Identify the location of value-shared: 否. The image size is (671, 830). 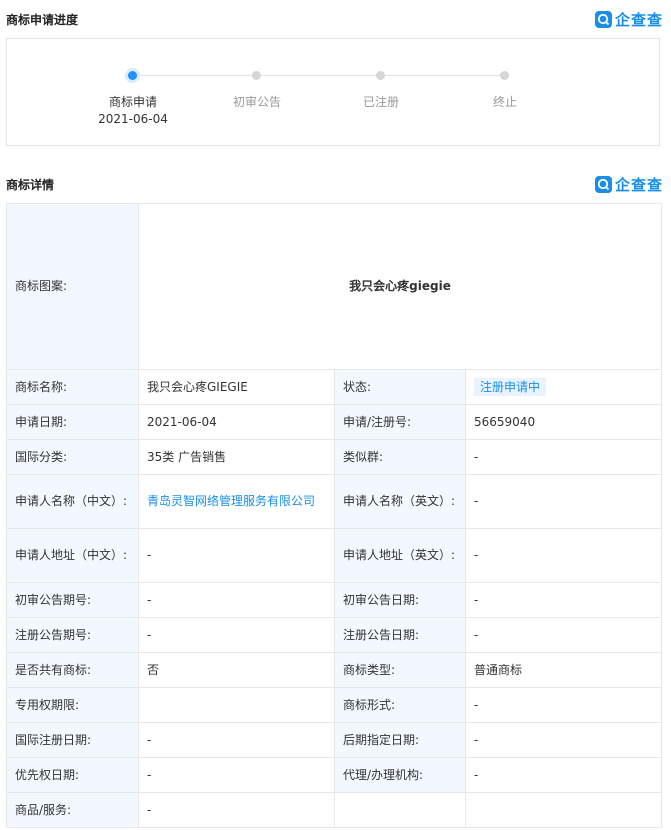
(236, 670).